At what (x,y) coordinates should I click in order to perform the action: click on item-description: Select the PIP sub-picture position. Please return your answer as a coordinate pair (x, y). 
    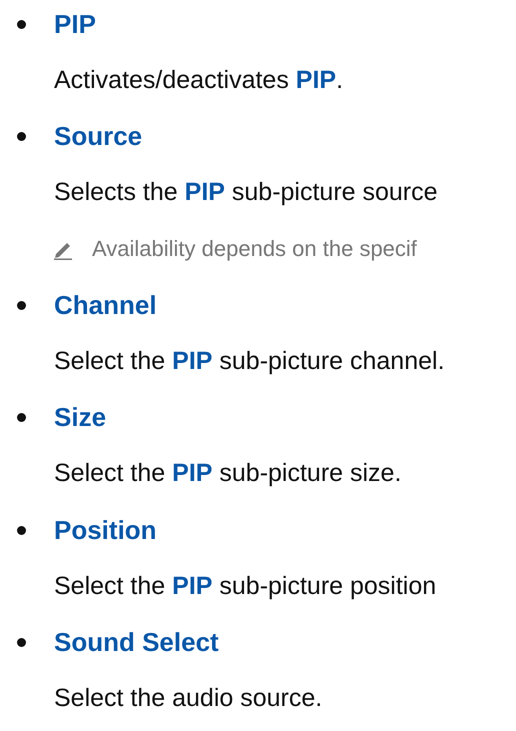
    Looking at the image, I should click on (245, 586).